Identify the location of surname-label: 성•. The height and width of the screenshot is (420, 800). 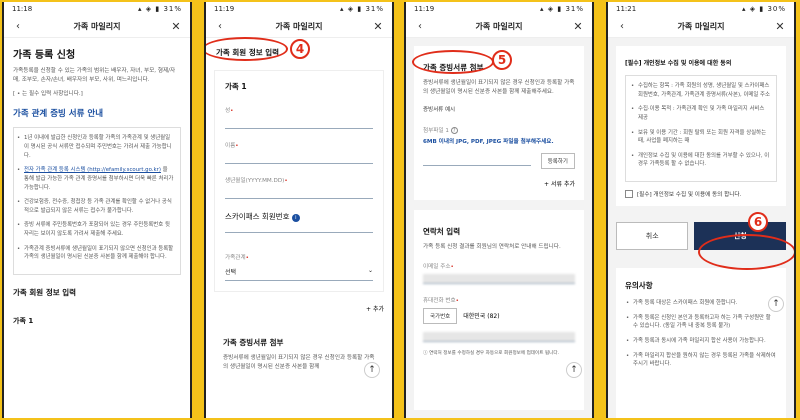
(229, 111).